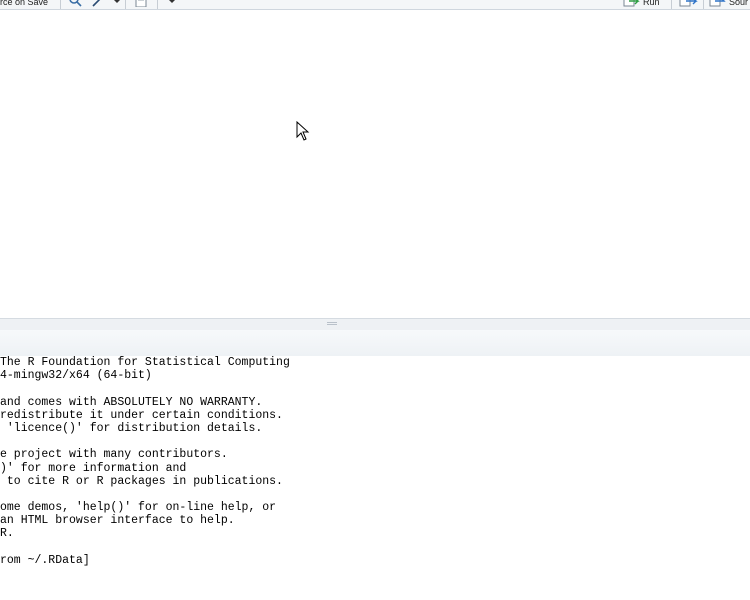 The height and width of the screenshot is (600, 750). I want to click on console-line: ome demos, 'help()' for on-line help, or, so click(138, 508).